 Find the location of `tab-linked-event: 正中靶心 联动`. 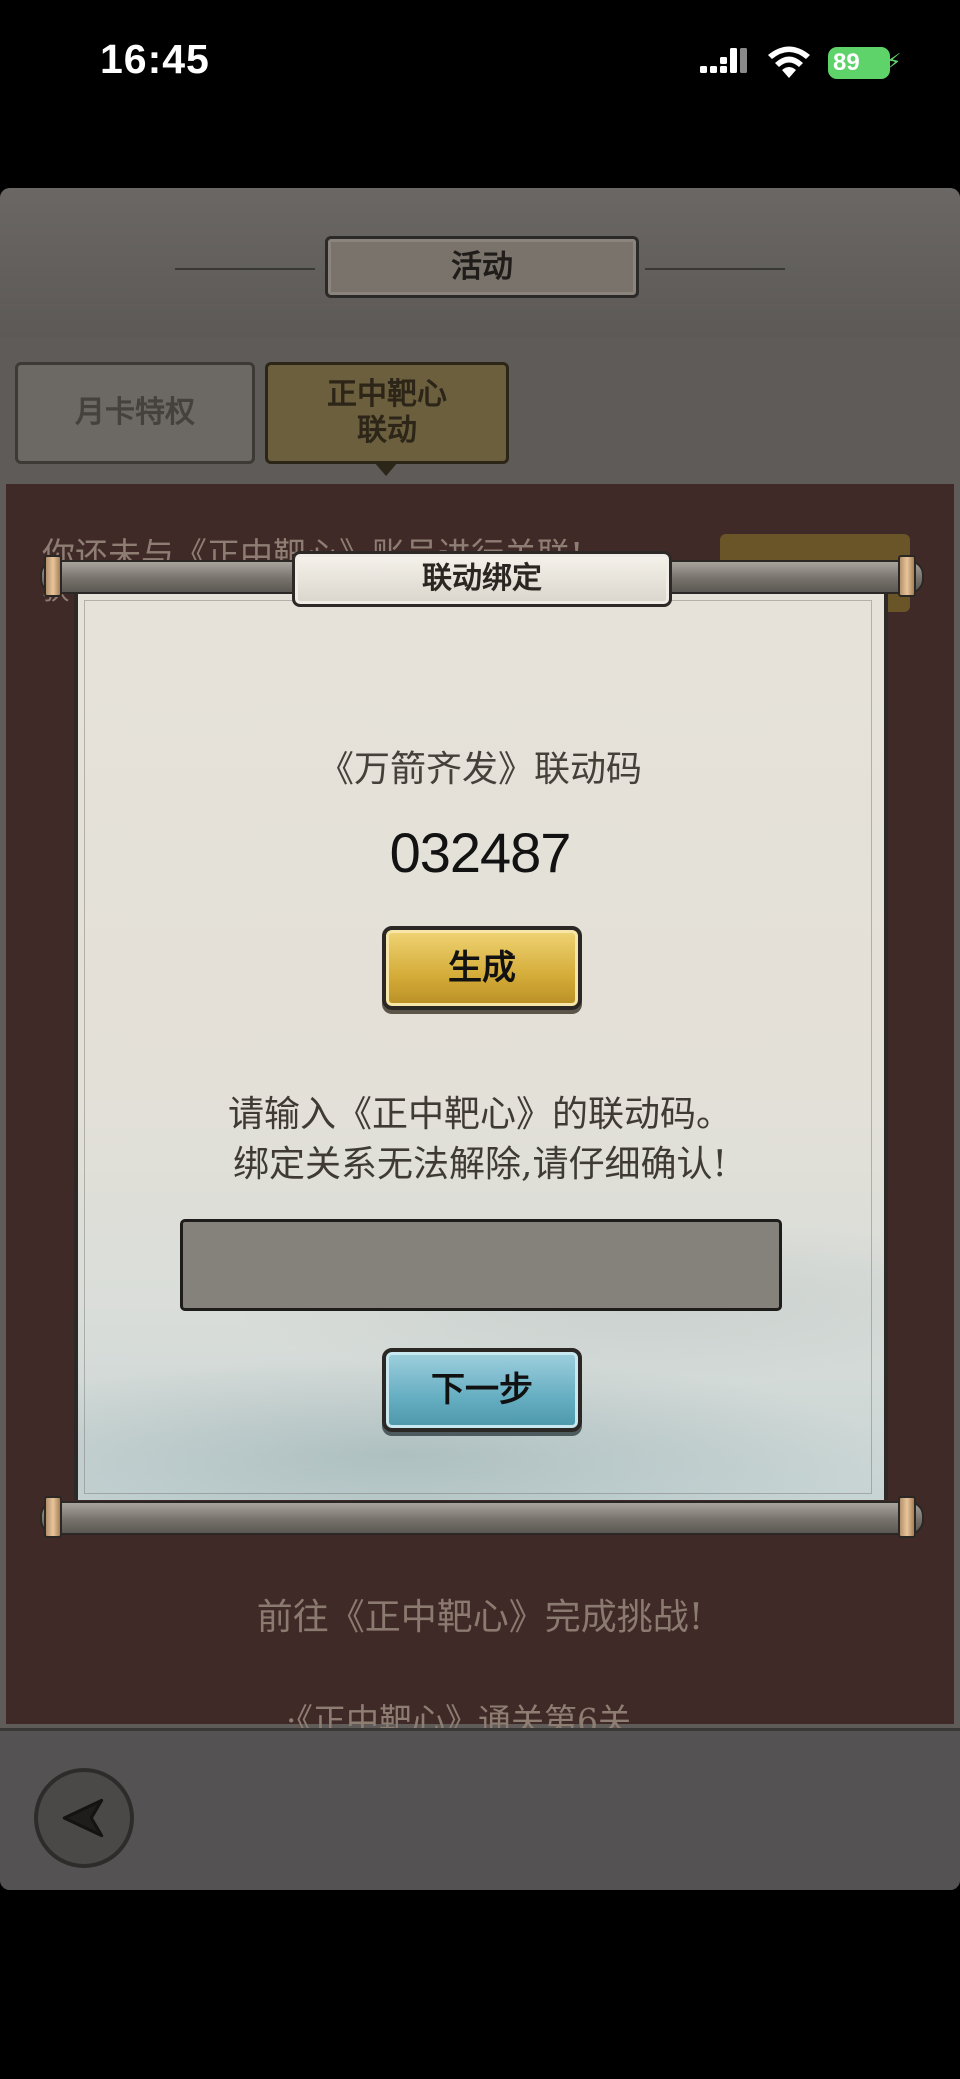

tab-linked-event: 正中靶心 联动 is located at coordinates (387, 413).